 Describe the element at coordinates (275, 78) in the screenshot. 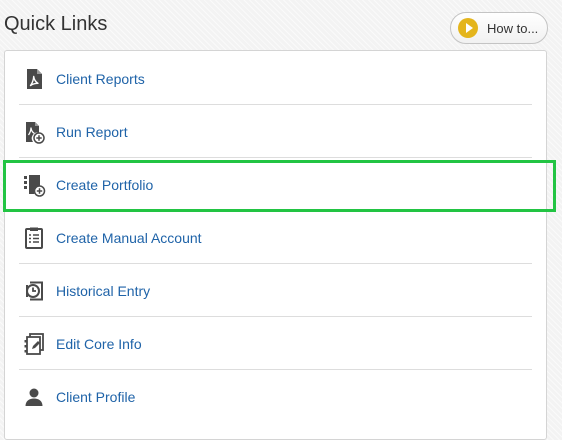

I see `quick-link-client-reports: Client Reports` at that location.